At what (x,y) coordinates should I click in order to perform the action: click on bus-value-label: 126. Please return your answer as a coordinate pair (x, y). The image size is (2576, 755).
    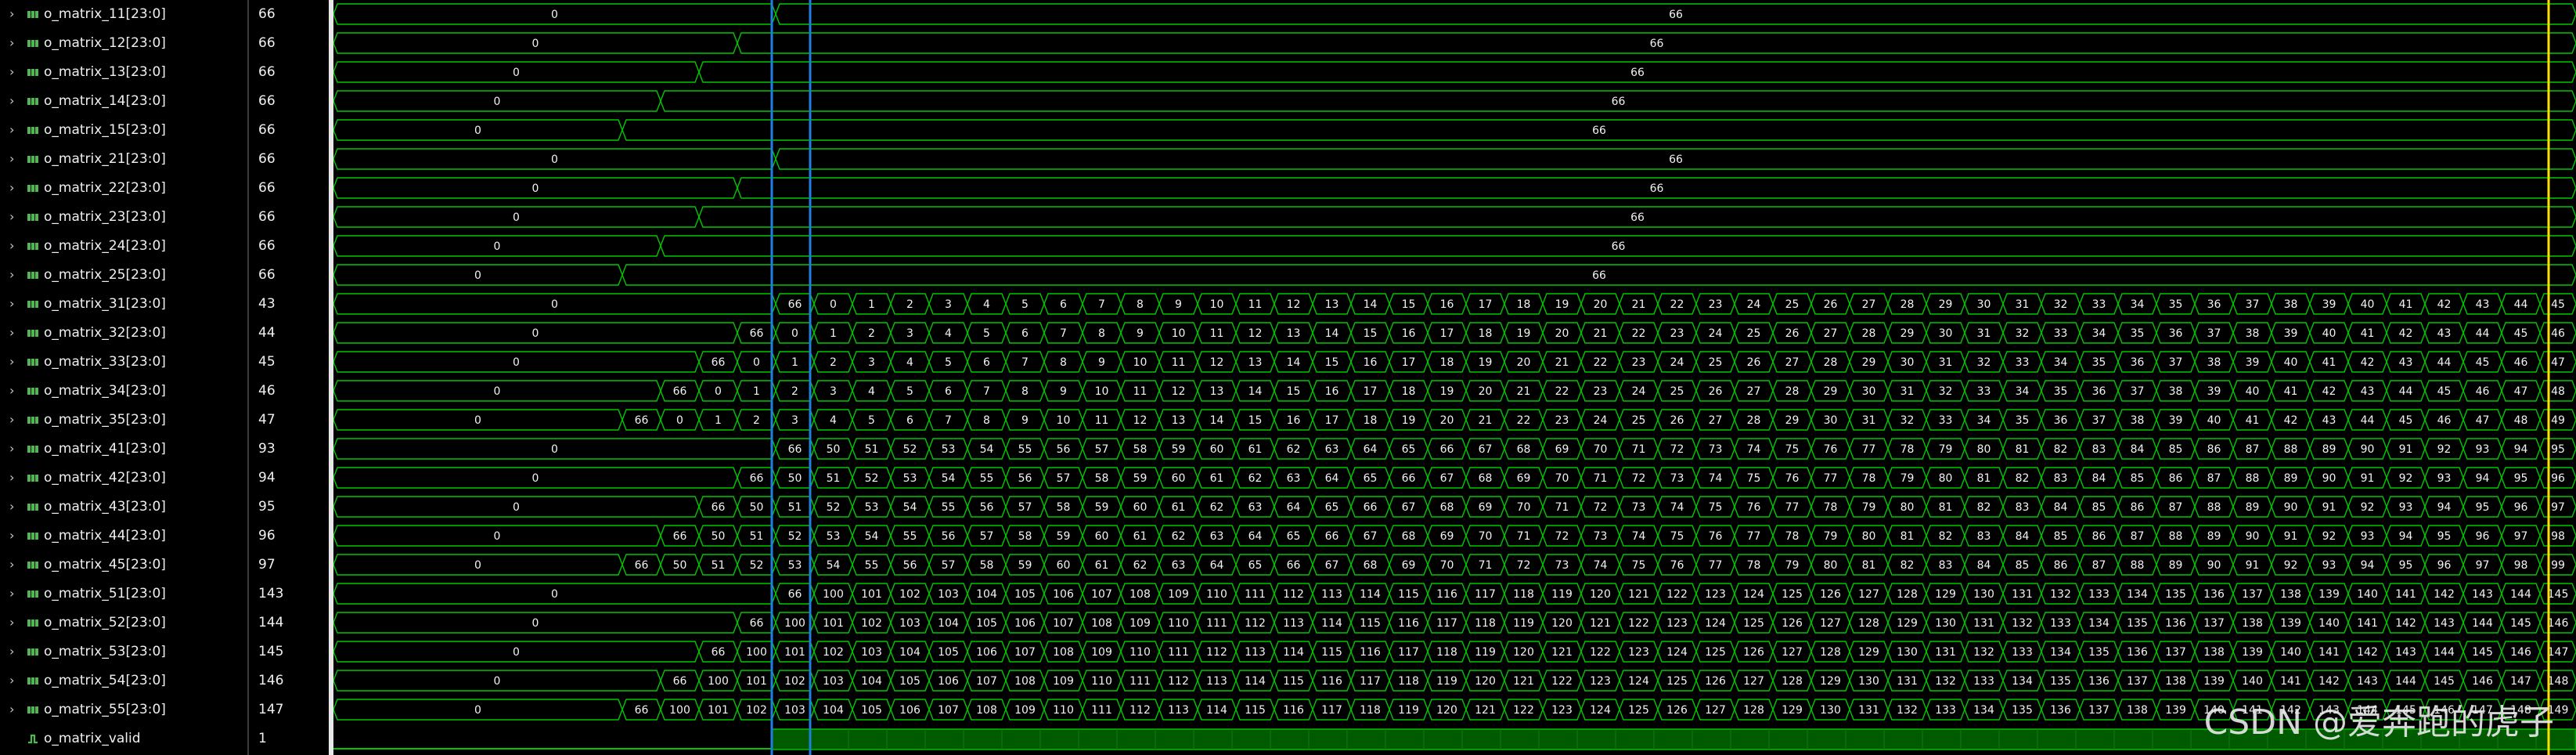
    Looking at the image, I should click on (1792, 623).